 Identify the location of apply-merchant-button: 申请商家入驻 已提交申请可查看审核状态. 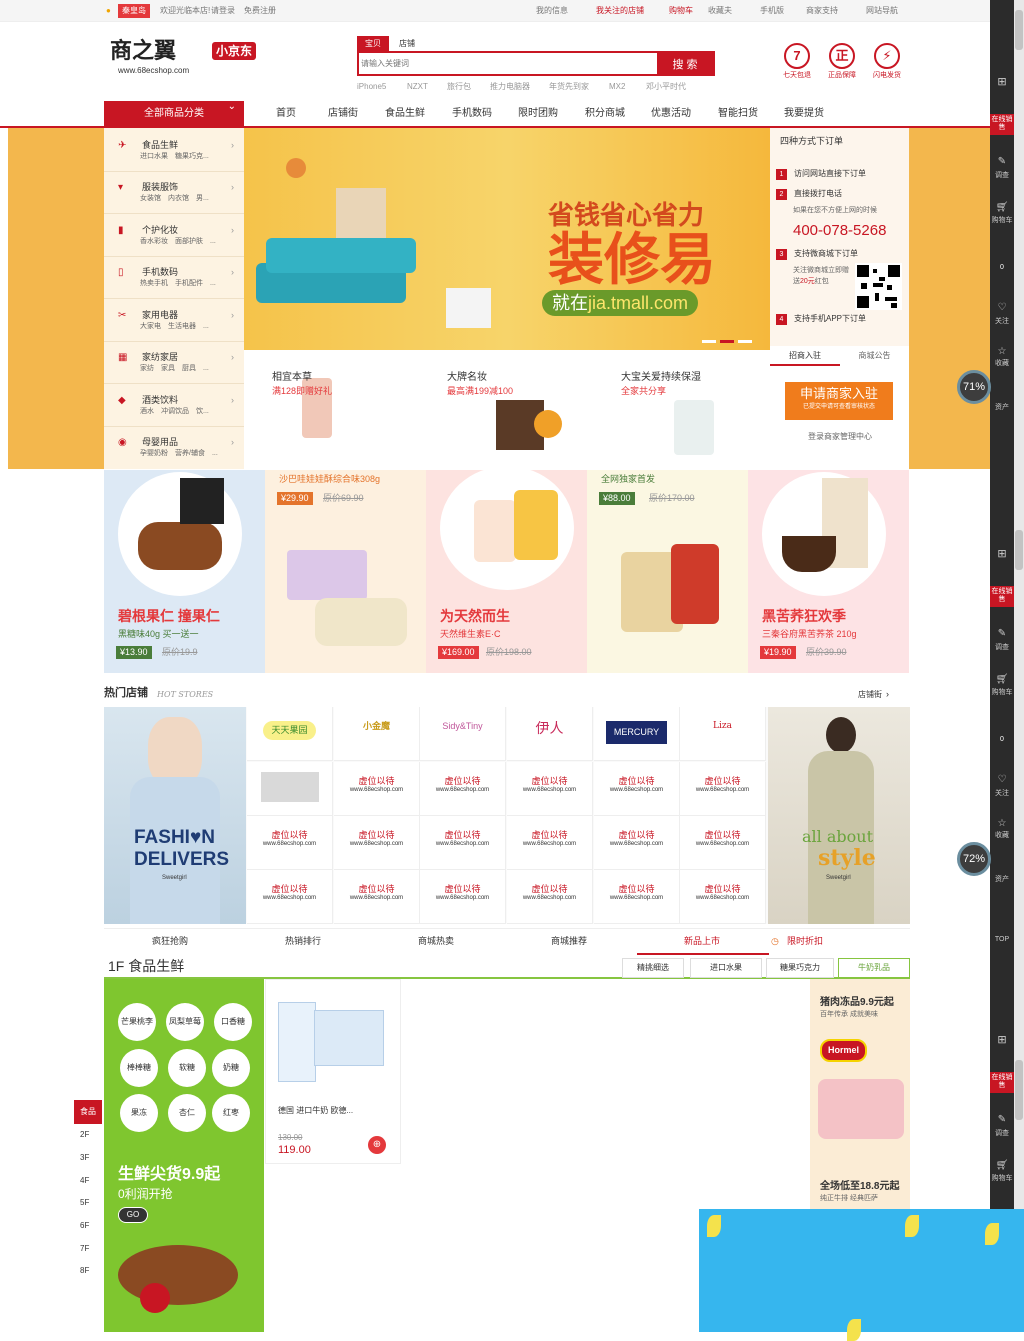
(839, 401).